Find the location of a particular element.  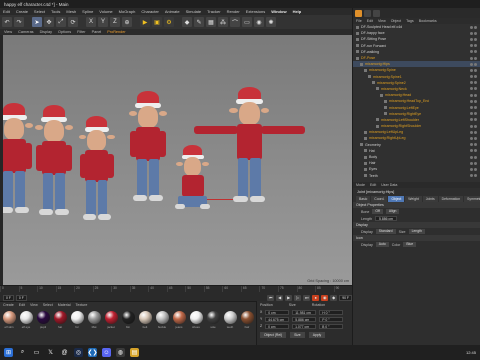

material-swatch: elf skin is located at coordinates (9, 320).